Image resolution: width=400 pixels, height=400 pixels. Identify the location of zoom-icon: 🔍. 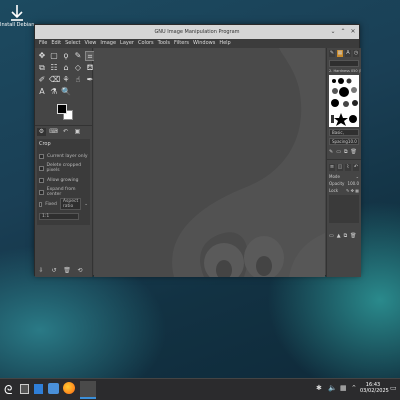
(66, 92).